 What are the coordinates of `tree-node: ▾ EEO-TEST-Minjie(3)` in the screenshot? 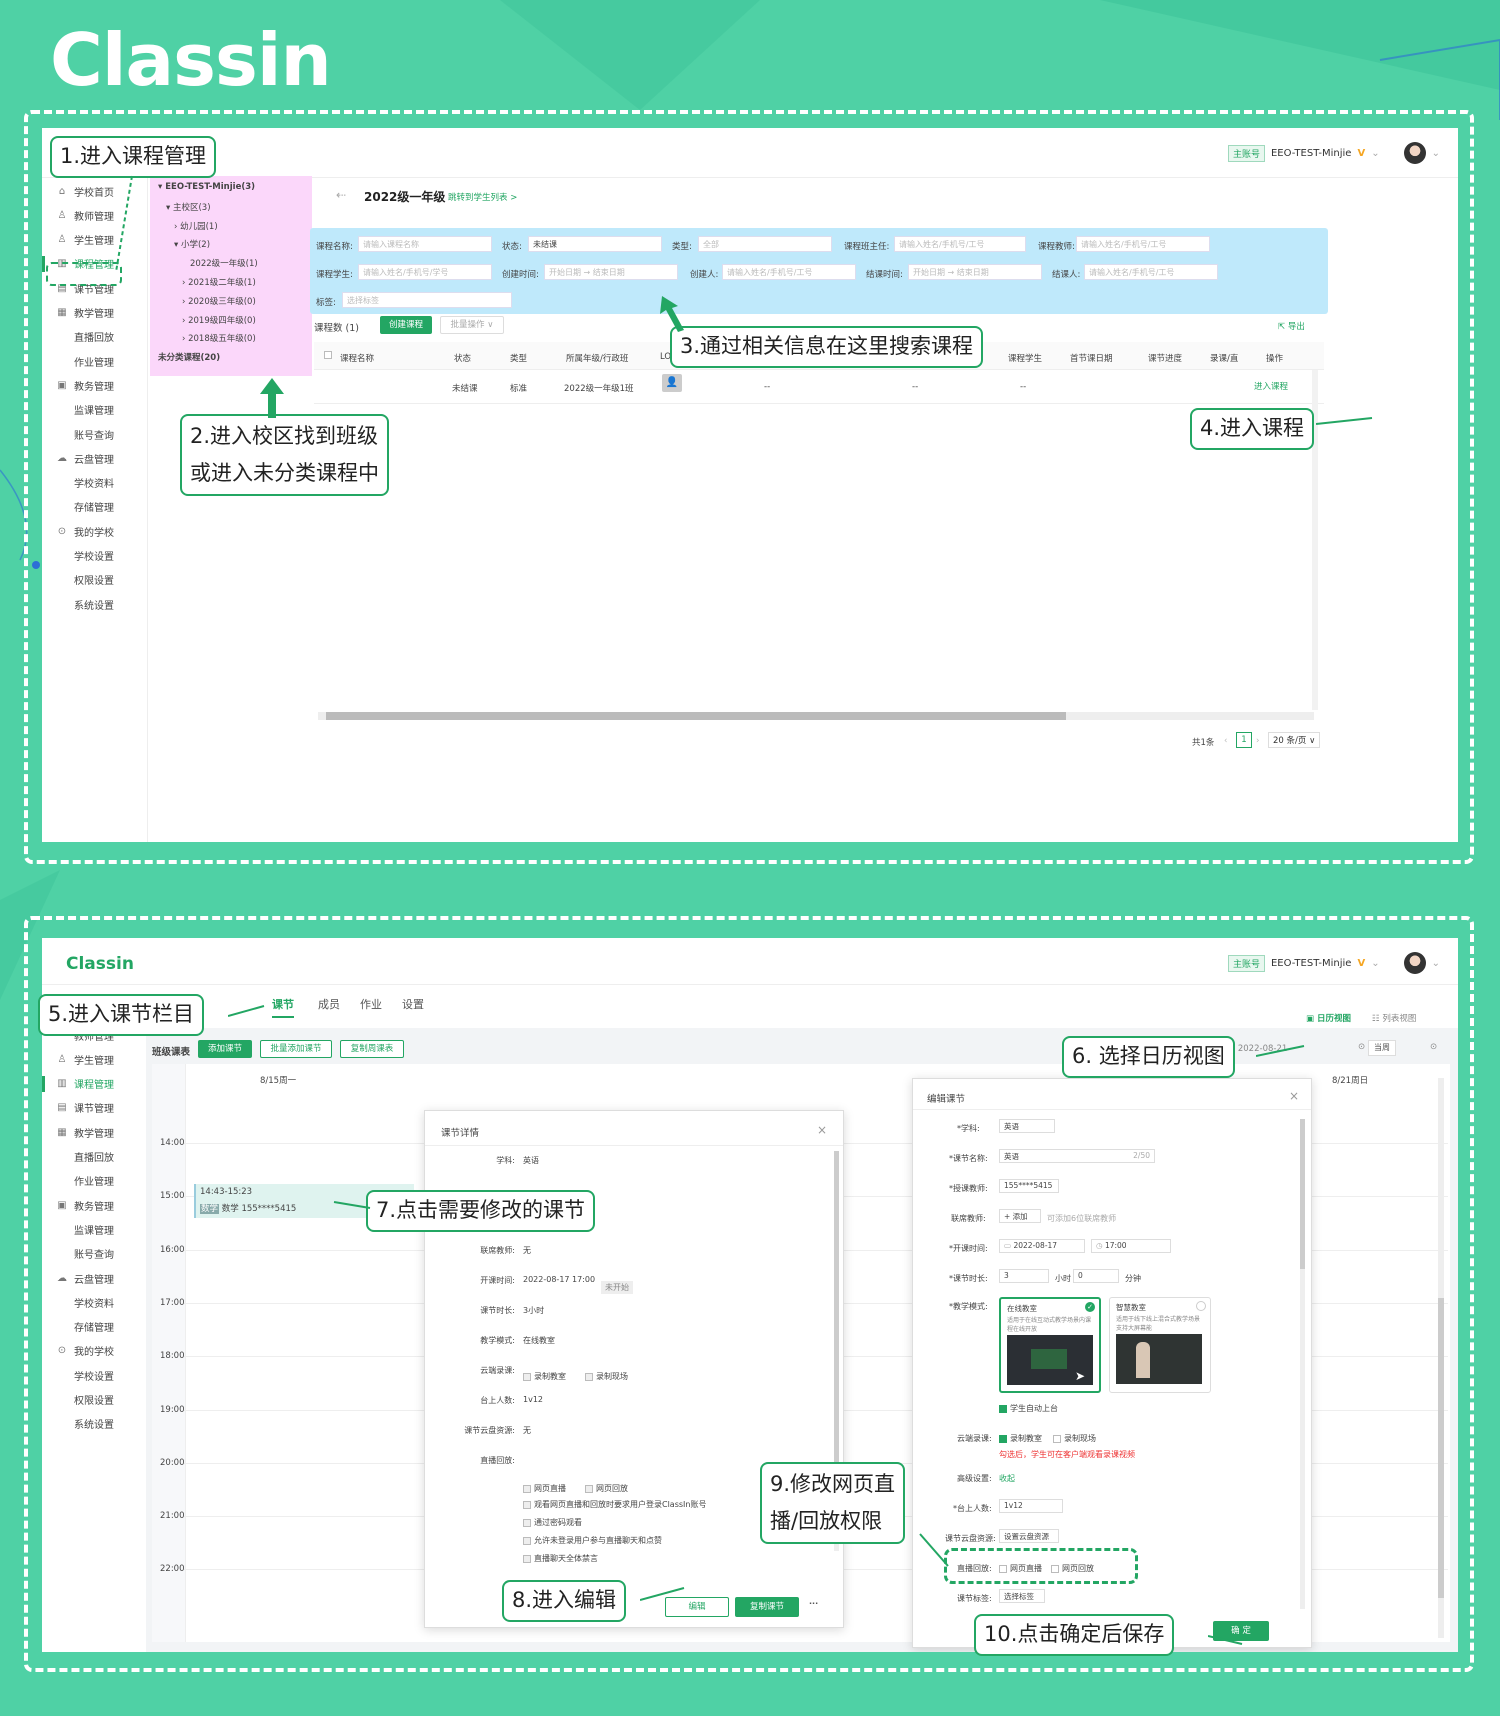 It's located at (206, 187).